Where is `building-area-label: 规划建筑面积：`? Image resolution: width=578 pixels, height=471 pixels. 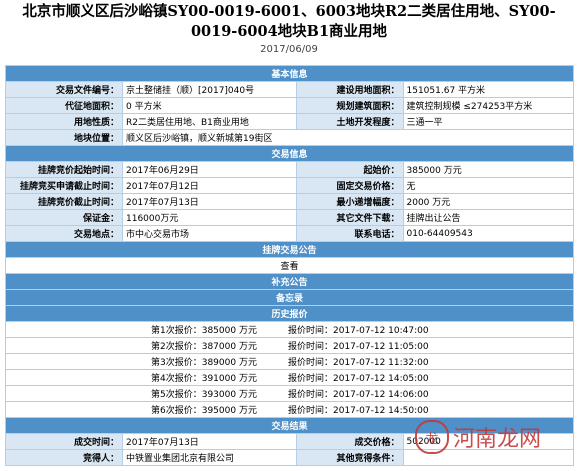
building-area-label: 规划建筑面积： is located at coordinates (349, 105).